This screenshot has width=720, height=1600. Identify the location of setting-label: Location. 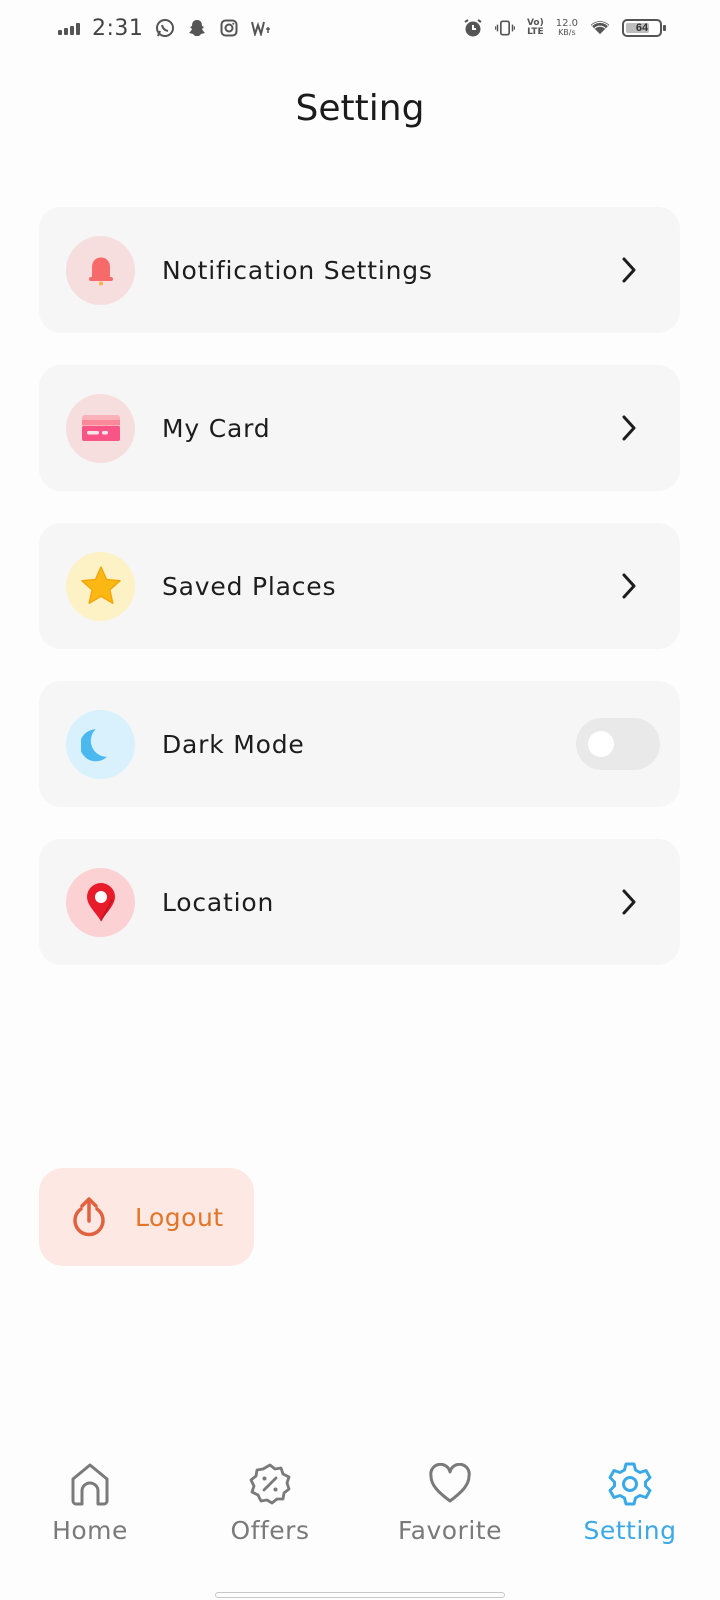
(218, 902).